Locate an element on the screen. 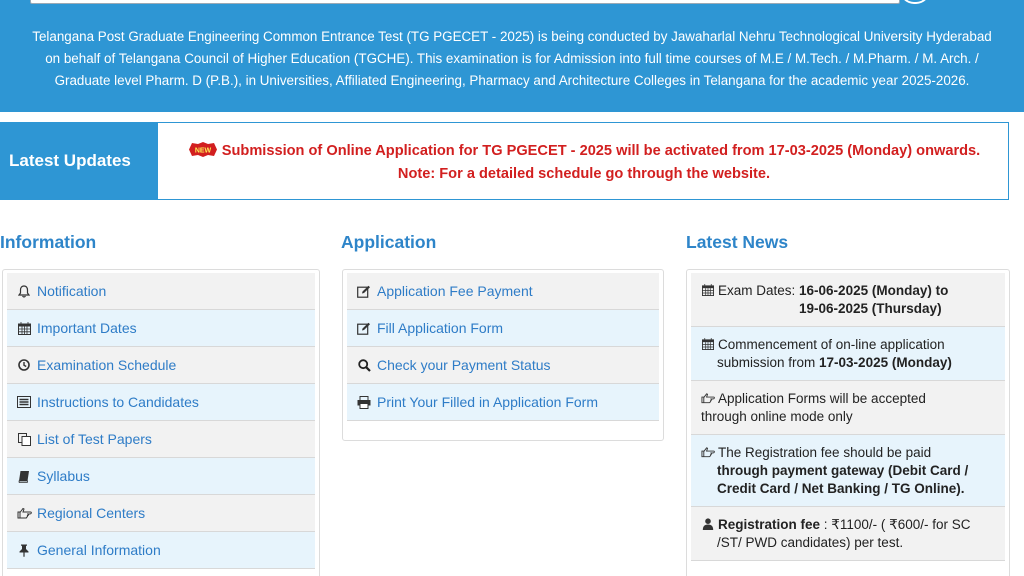 This screenshot has height=576, width=1024. clock-icon is located at coordinates (24, 365).